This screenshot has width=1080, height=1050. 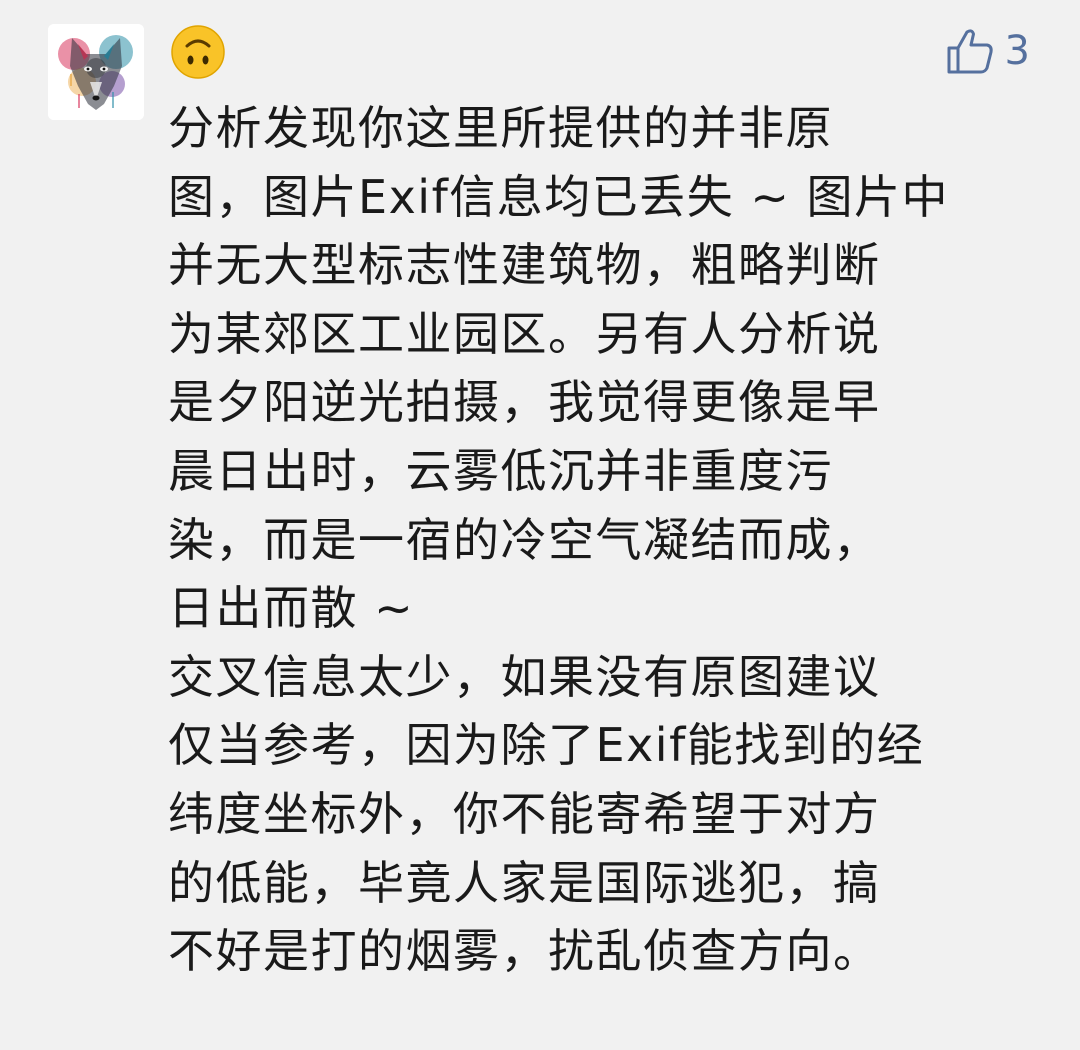 I want to click on comment-header: 🙃, so click(x=198, y=52).